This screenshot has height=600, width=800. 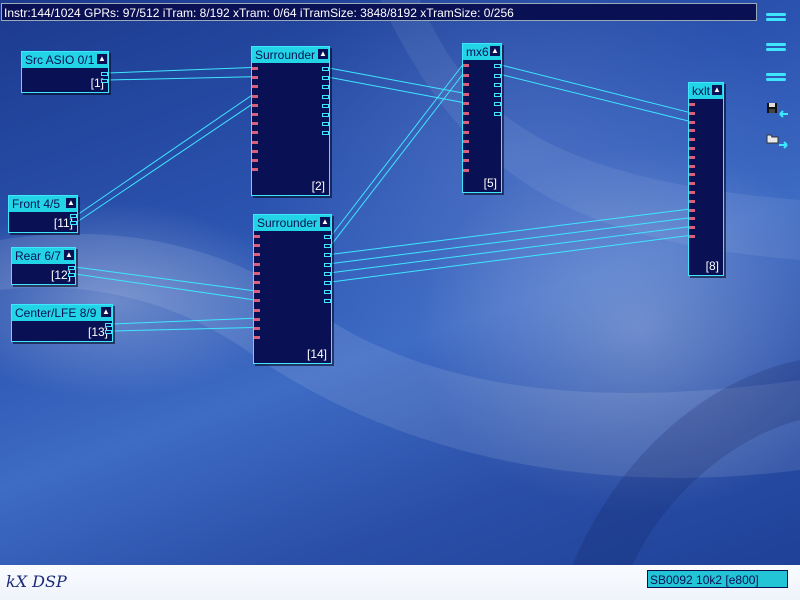 What do you see at coordinates (482, 118) in the screenshot?
I see `plugin-block-mx6: mx6 ▲ [5]` at bounding box center [482, 118].